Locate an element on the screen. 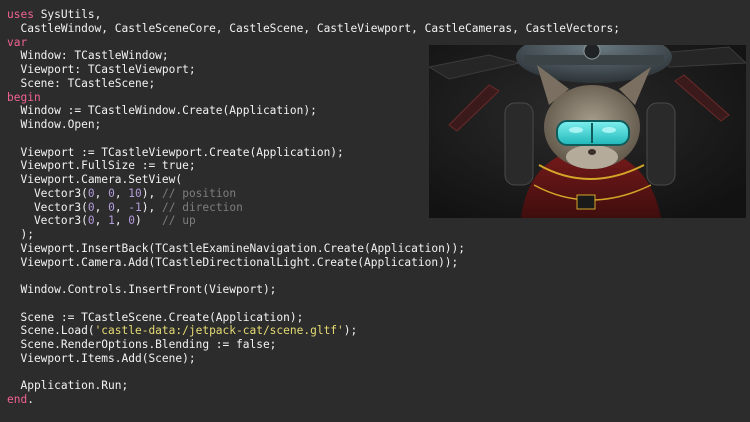 Image resolution: width=750 pixels, height=422 pixels. code-token: Window.Open; is located at coordinates (54, 124).